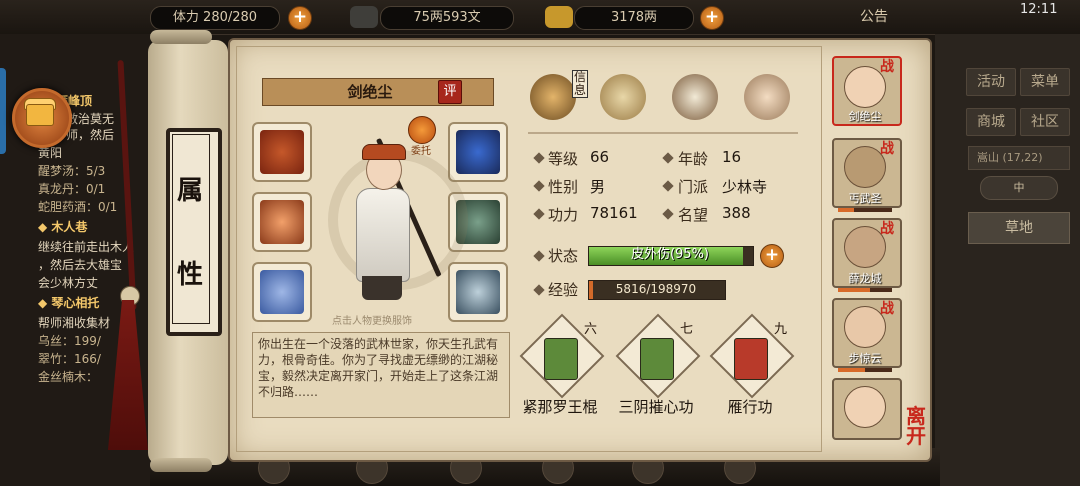  I want to click on stat-value: 16, so click(732, 157).